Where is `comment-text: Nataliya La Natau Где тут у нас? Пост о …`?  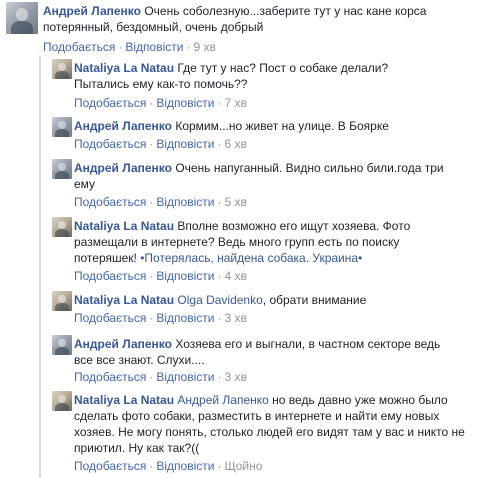
comment-text: Nataliya La Natau Где тут у нас? Пост о … is located at coordinates (239, 76).